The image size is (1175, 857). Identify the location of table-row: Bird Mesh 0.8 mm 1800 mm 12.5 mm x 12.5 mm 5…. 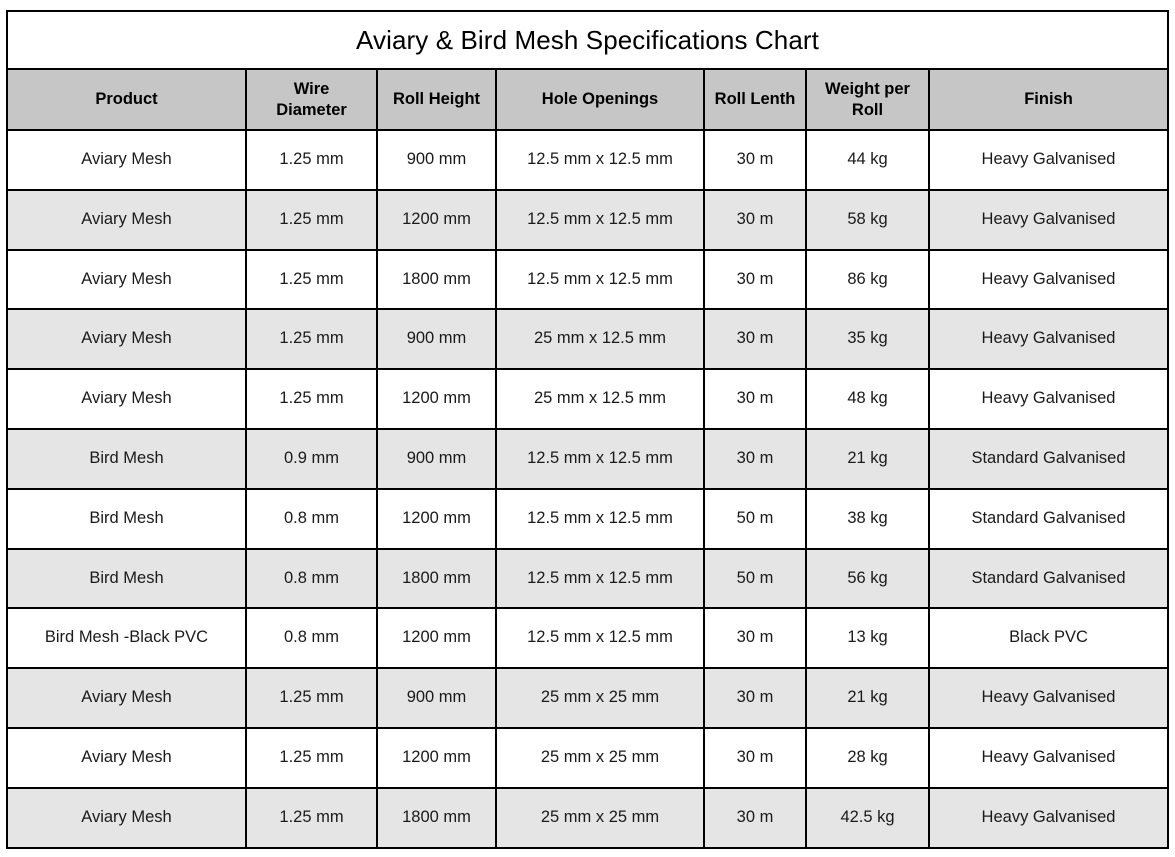
(587, 578).